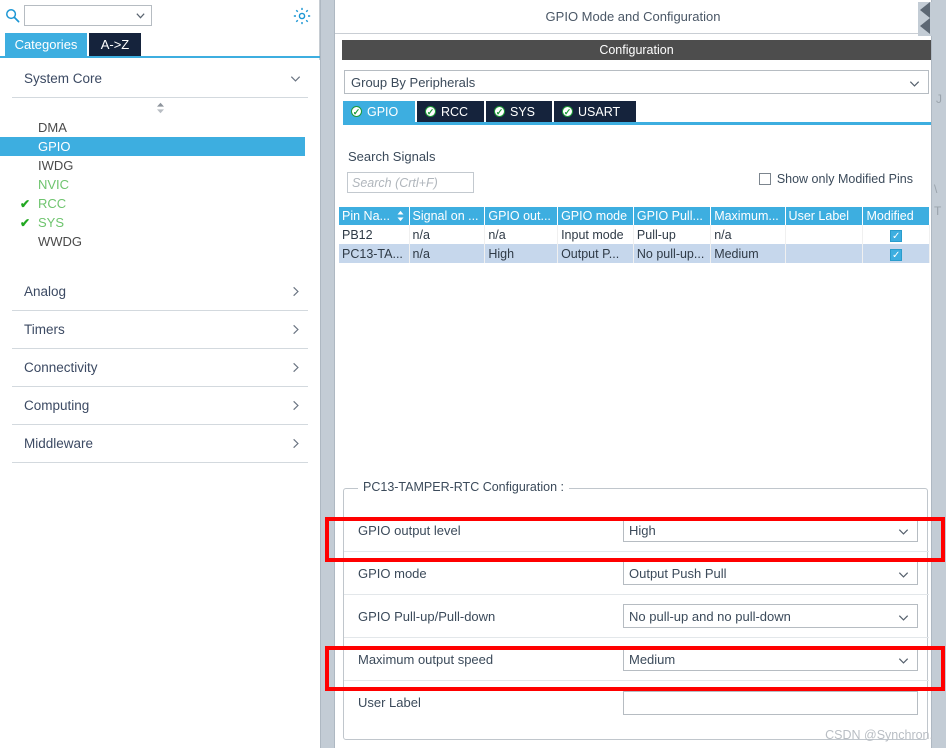 The height and width of the screenshot is (748, 946). Describe the element at coordinates (160, 165) in the screenshot. I see `sidebar-item-iwdg: IWDG` at that location.